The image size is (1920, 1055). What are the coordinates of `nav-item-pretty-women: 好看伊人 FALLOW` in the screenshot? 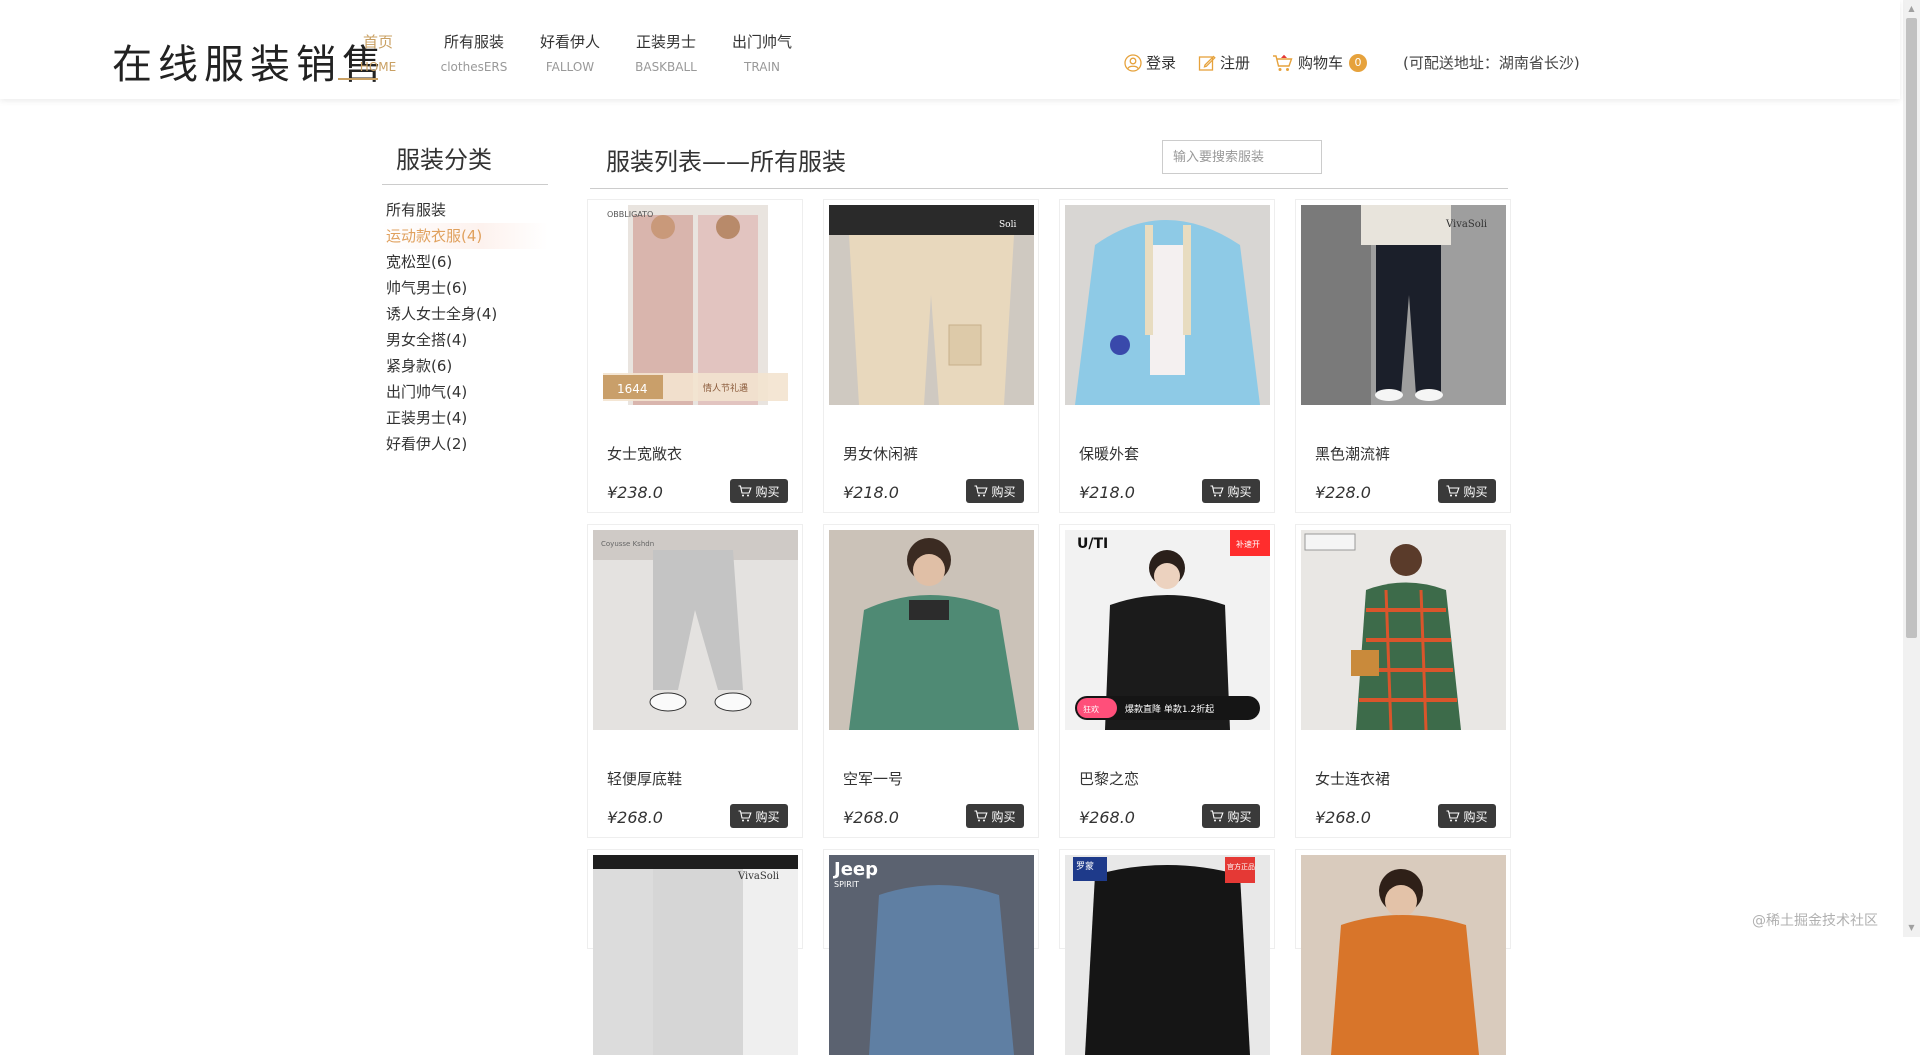 It's located at (570, 54).